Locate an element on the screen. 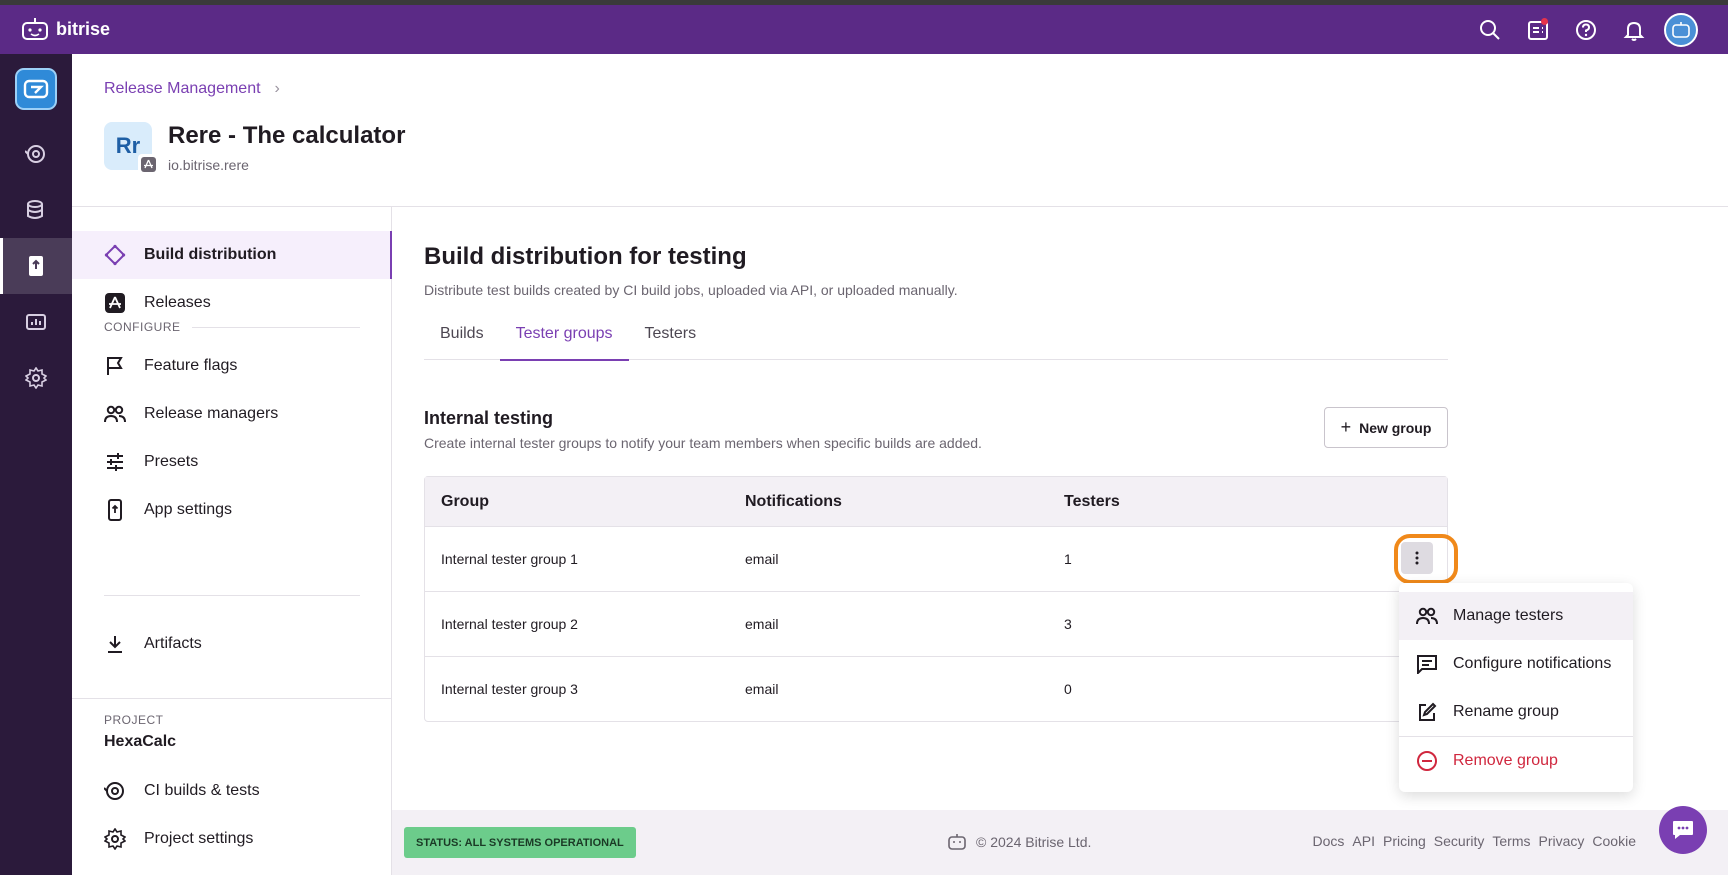 This screenshot has width=1728, height=875. bitrise-bot-icon is located at coordinates (35, 29).